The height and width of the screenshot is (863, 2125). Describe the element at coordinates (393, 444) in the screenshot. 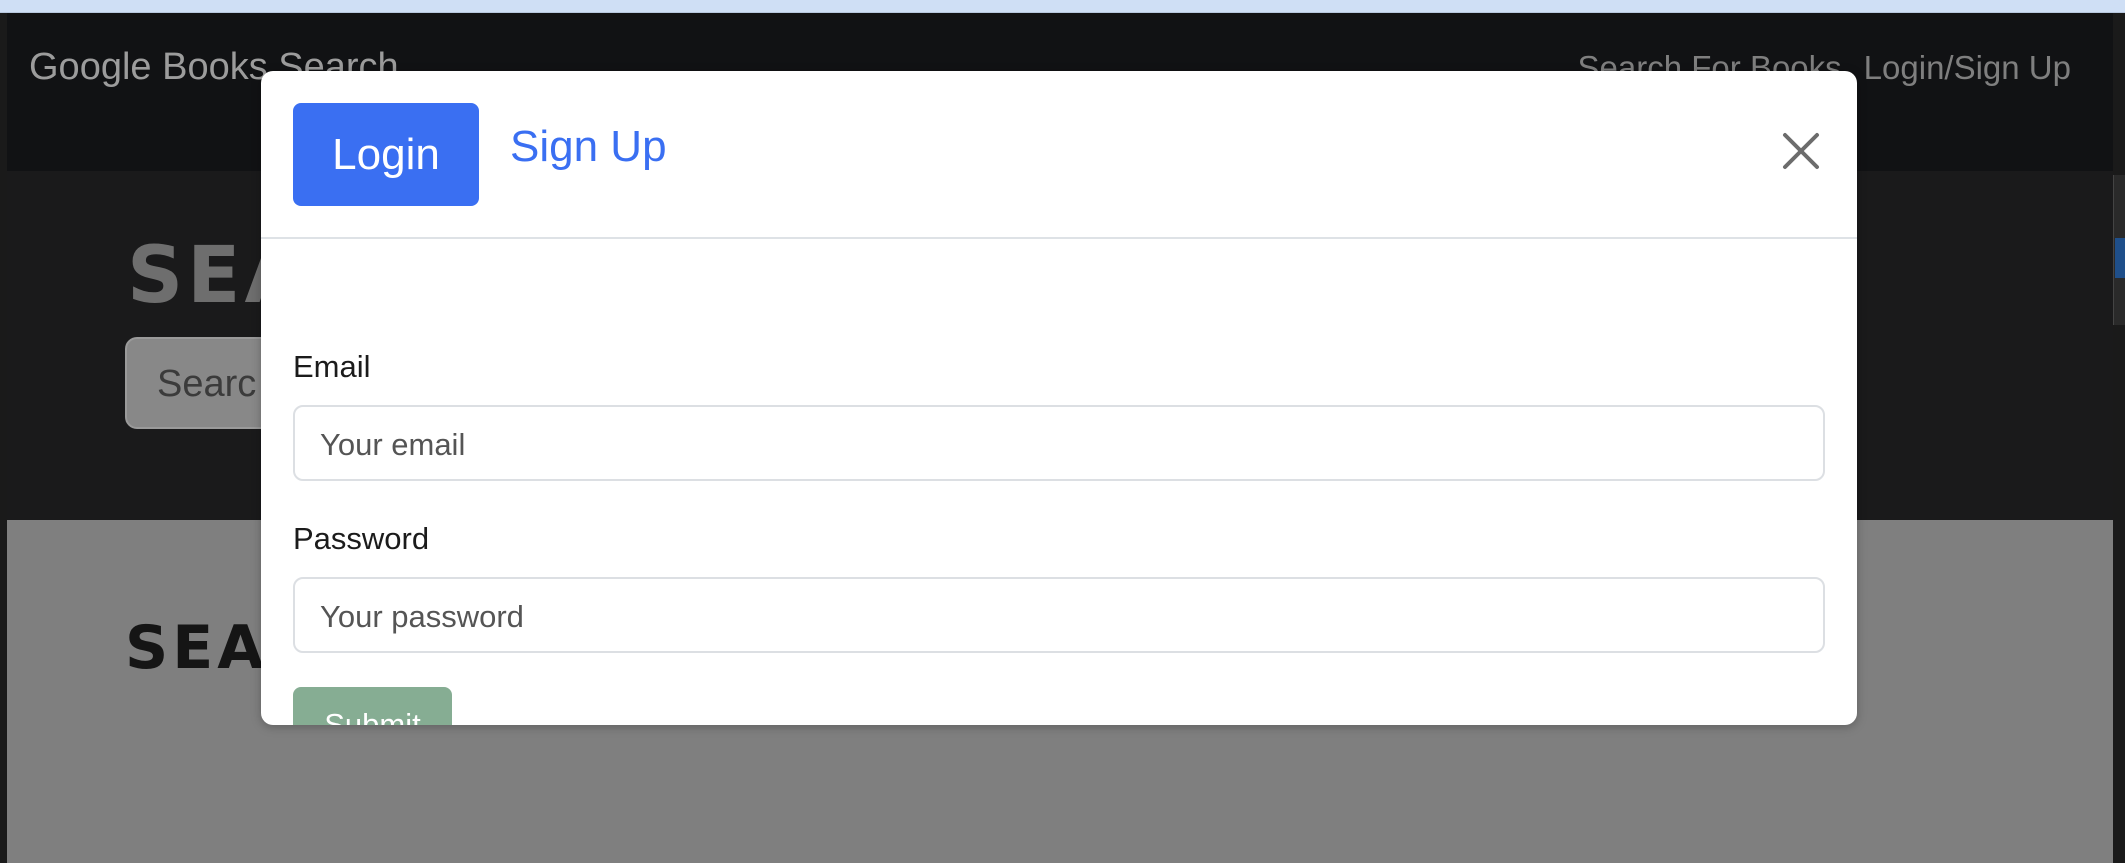

I see `email-placeholder: Your email` at that location.